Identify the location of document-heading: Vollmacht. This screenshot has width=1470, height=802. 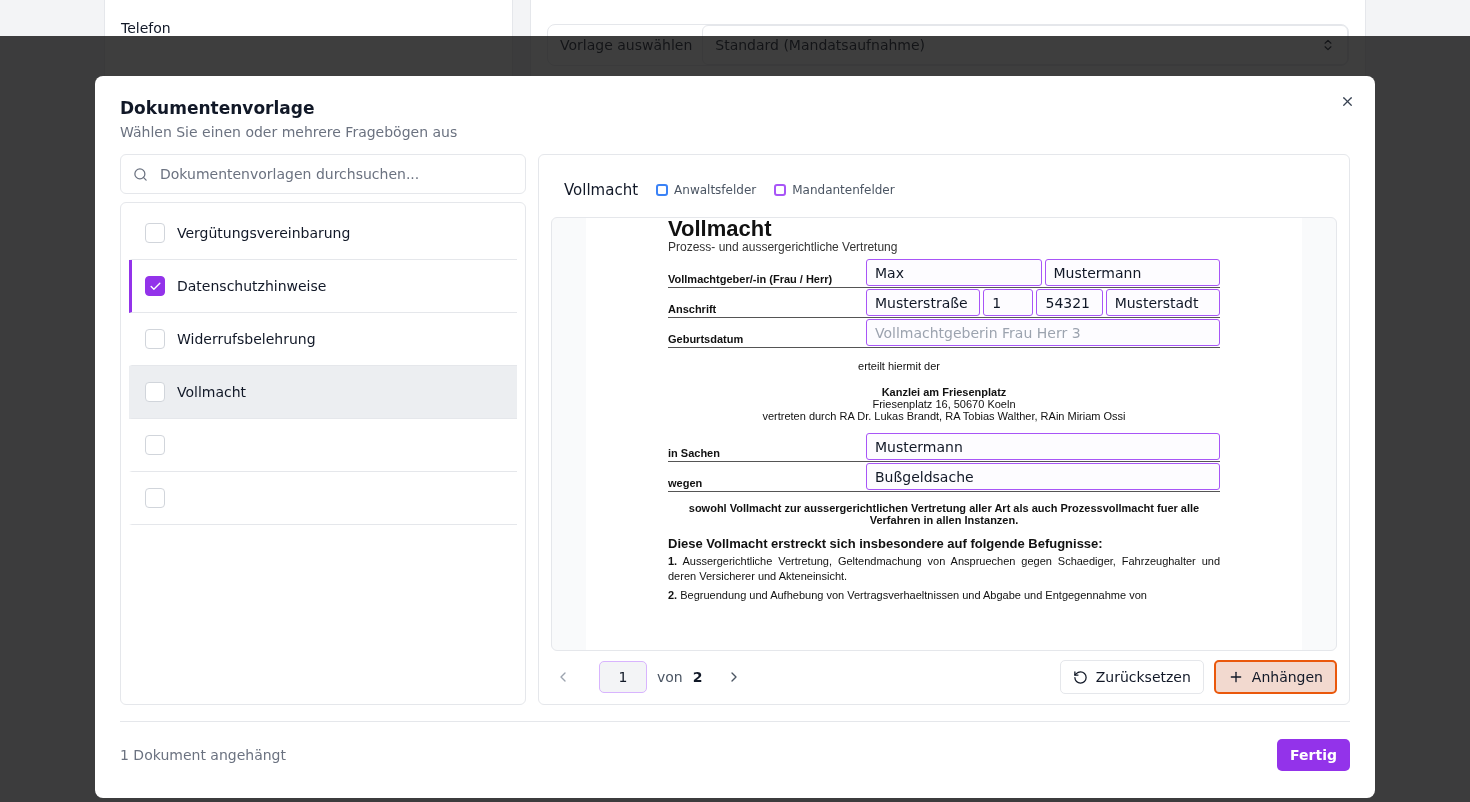
(720, 229).